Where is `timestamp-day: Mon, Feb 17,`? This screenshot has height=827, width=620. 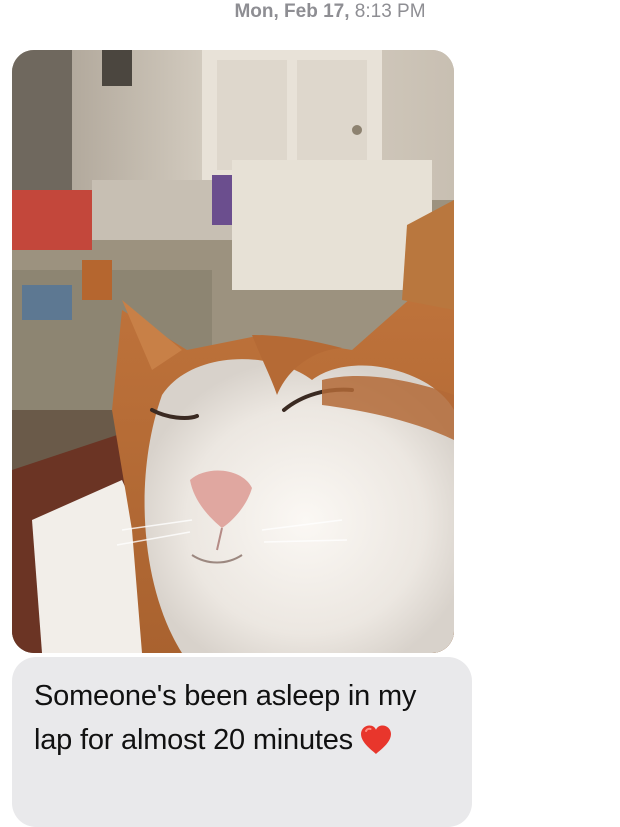 timestamp-day: Mon, Feb 17, is located at coordinates (292, 11).